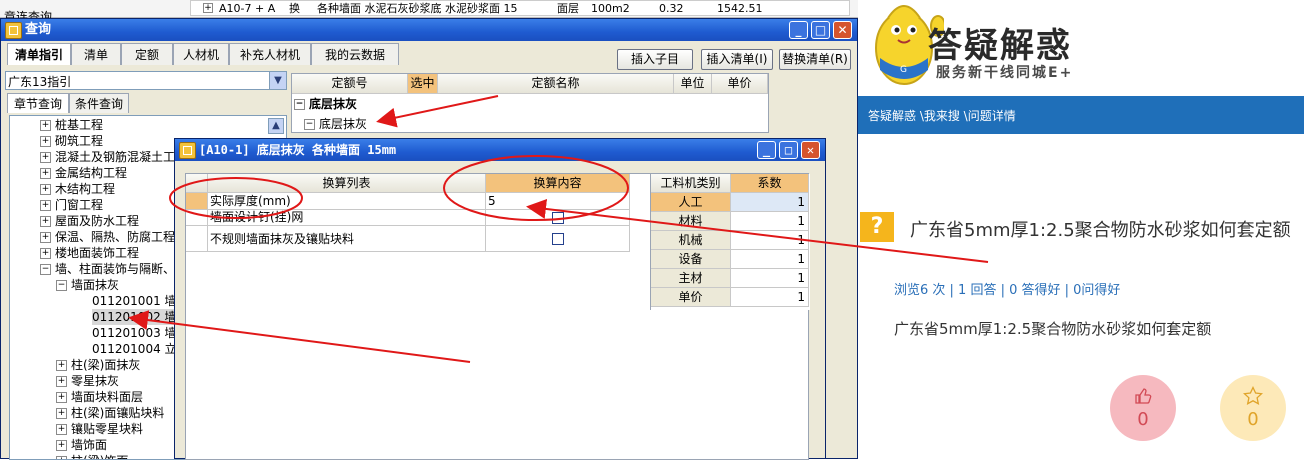 The width and height of the screenshot is (1304, 460). What do you see at coordinates (115, 157) in the screenshot?
I see `tree-item-label: 混凝土及钢筋混凝土工` at bounding box center [115, 157].